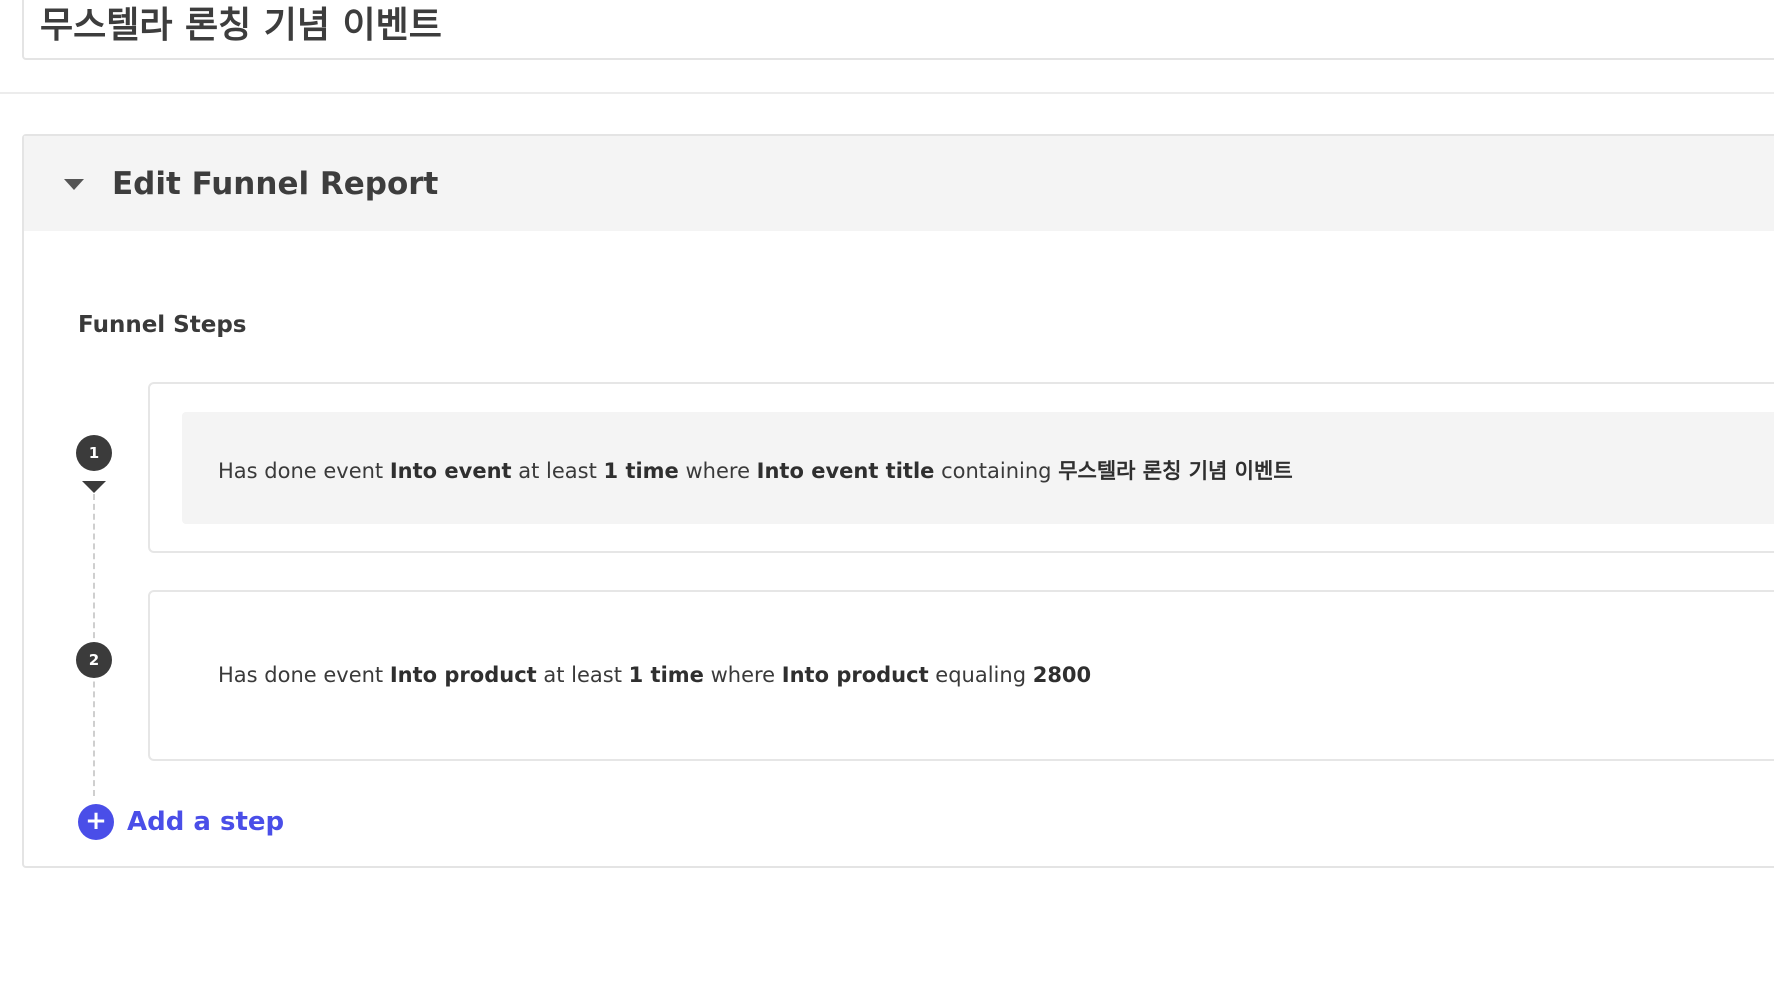 This screenshot has width=1774, height=984. Describe the element at coordinates (74, 184) in the screenshot. I see `collapse-caret-icon` at that location.